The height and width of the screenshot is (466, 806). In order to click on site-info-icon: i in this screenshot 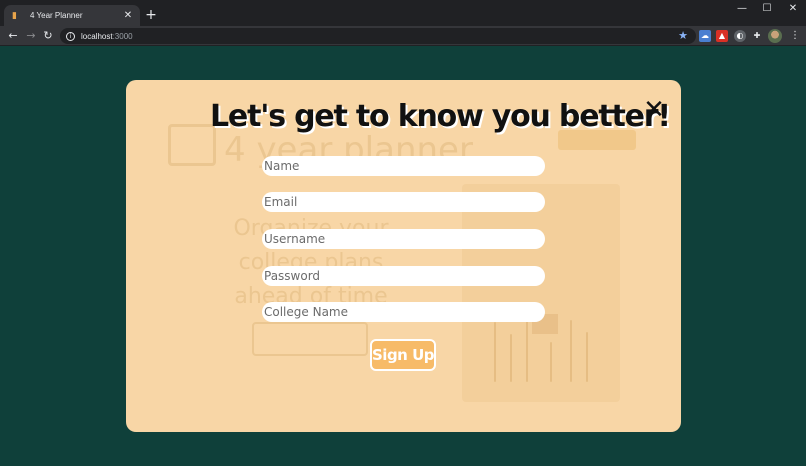, I will do `click(70, 36)`.